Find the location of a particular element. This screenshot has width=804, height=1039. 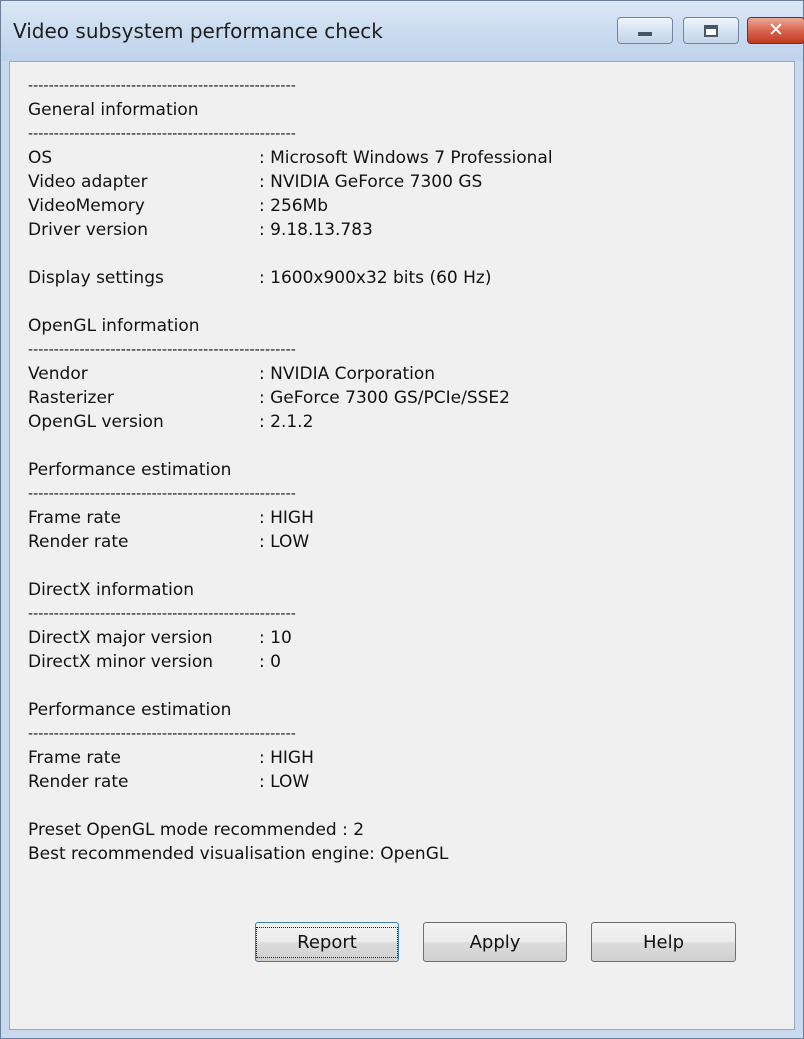

info-row-opengl-frame-rate: Frame rate : HIGH is located at coordinates (290, 518).